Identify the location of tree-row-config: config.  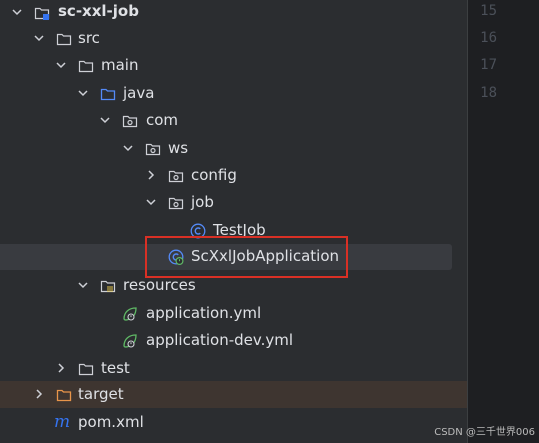
(233, 176).